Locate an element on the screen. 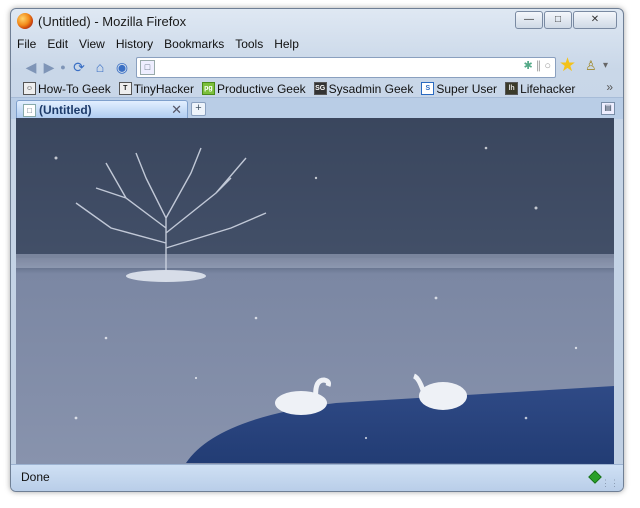  reload-icon: ⟳ is located at coordinates (79, 67).